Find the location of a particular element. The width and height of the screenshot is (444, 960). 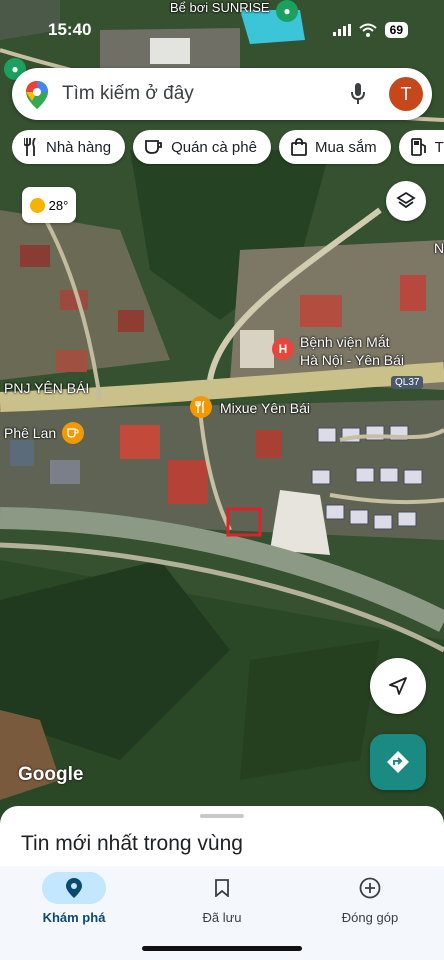

chip-shopping: Mua sắm is located at coordinates (334, 147).